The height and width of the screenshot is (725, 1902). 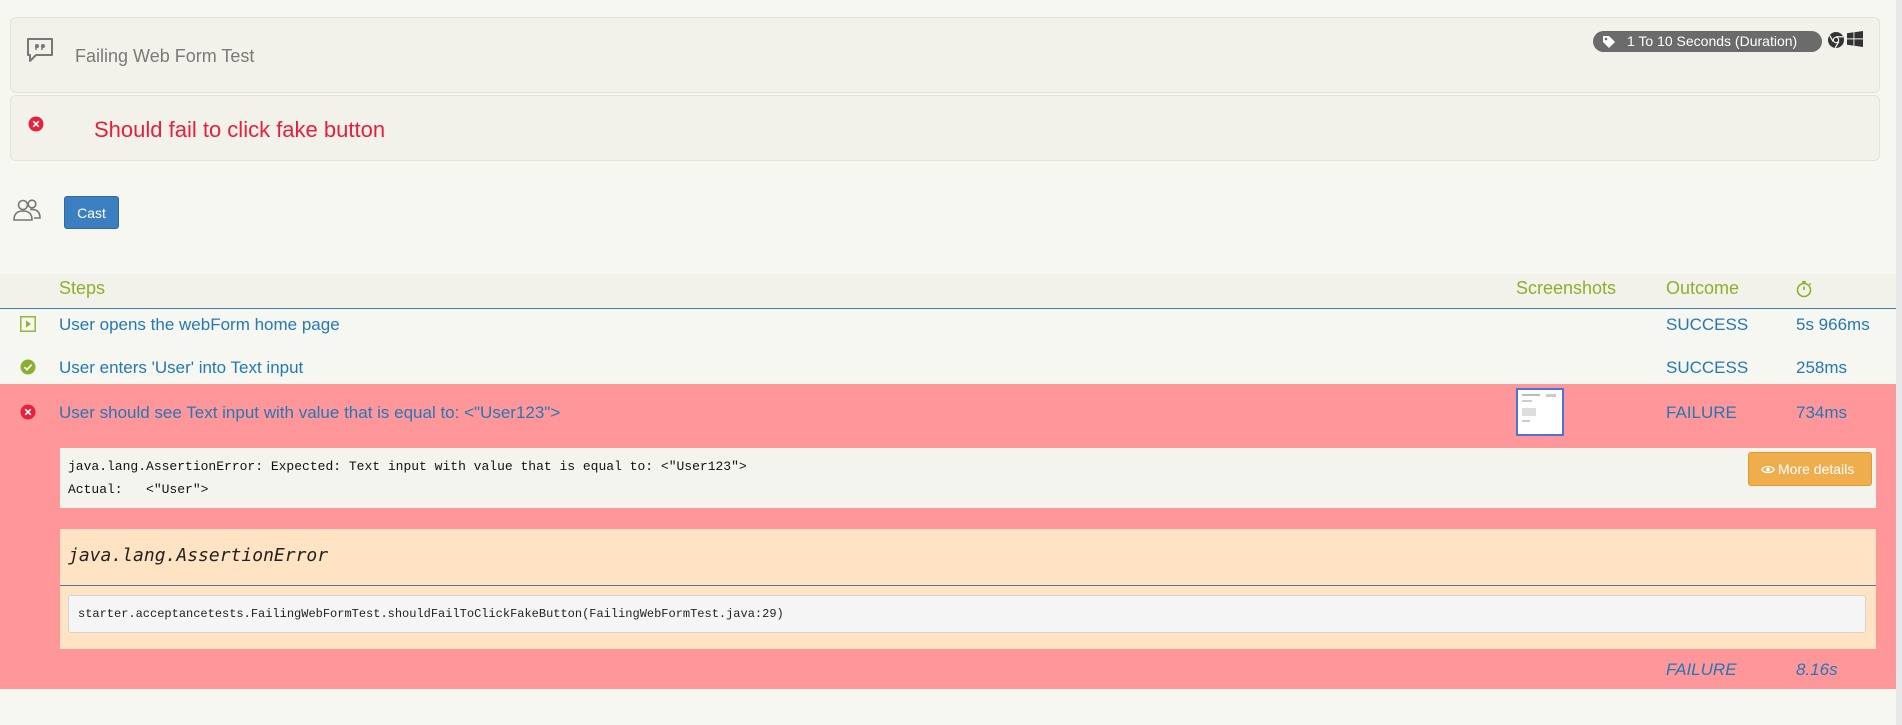 What do you see at coordinates (28, 324) in the screenshot?
I see `play-icon` at bounding box center [28, 324].